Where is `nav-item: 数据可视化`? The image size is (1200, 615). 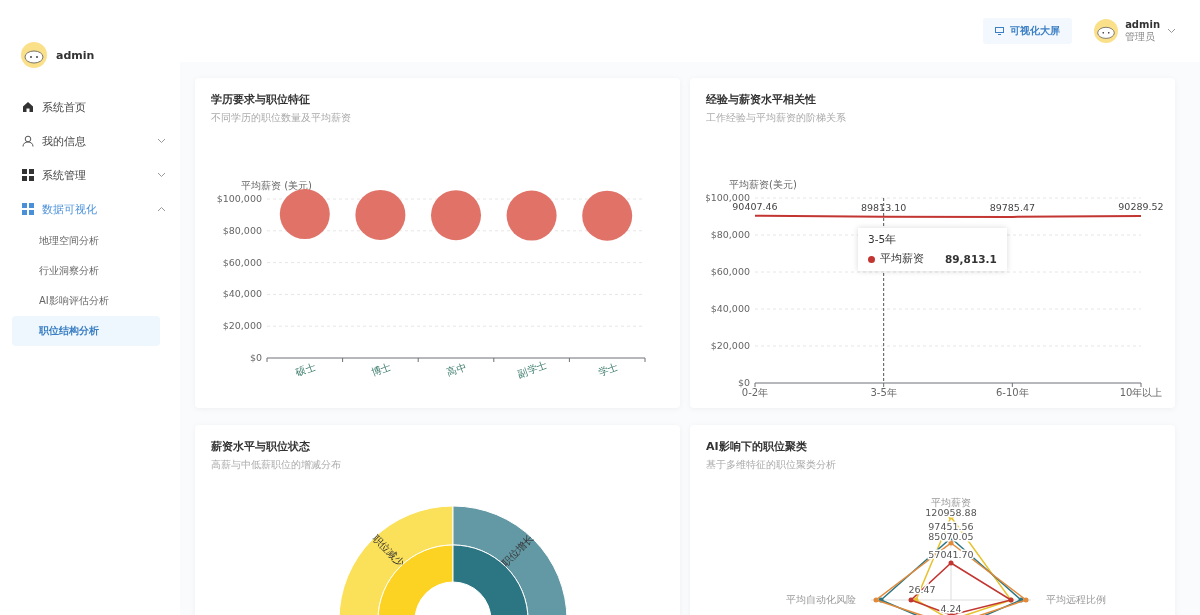 nav-item: 数据可视化 is located at coordinates (90, 209).